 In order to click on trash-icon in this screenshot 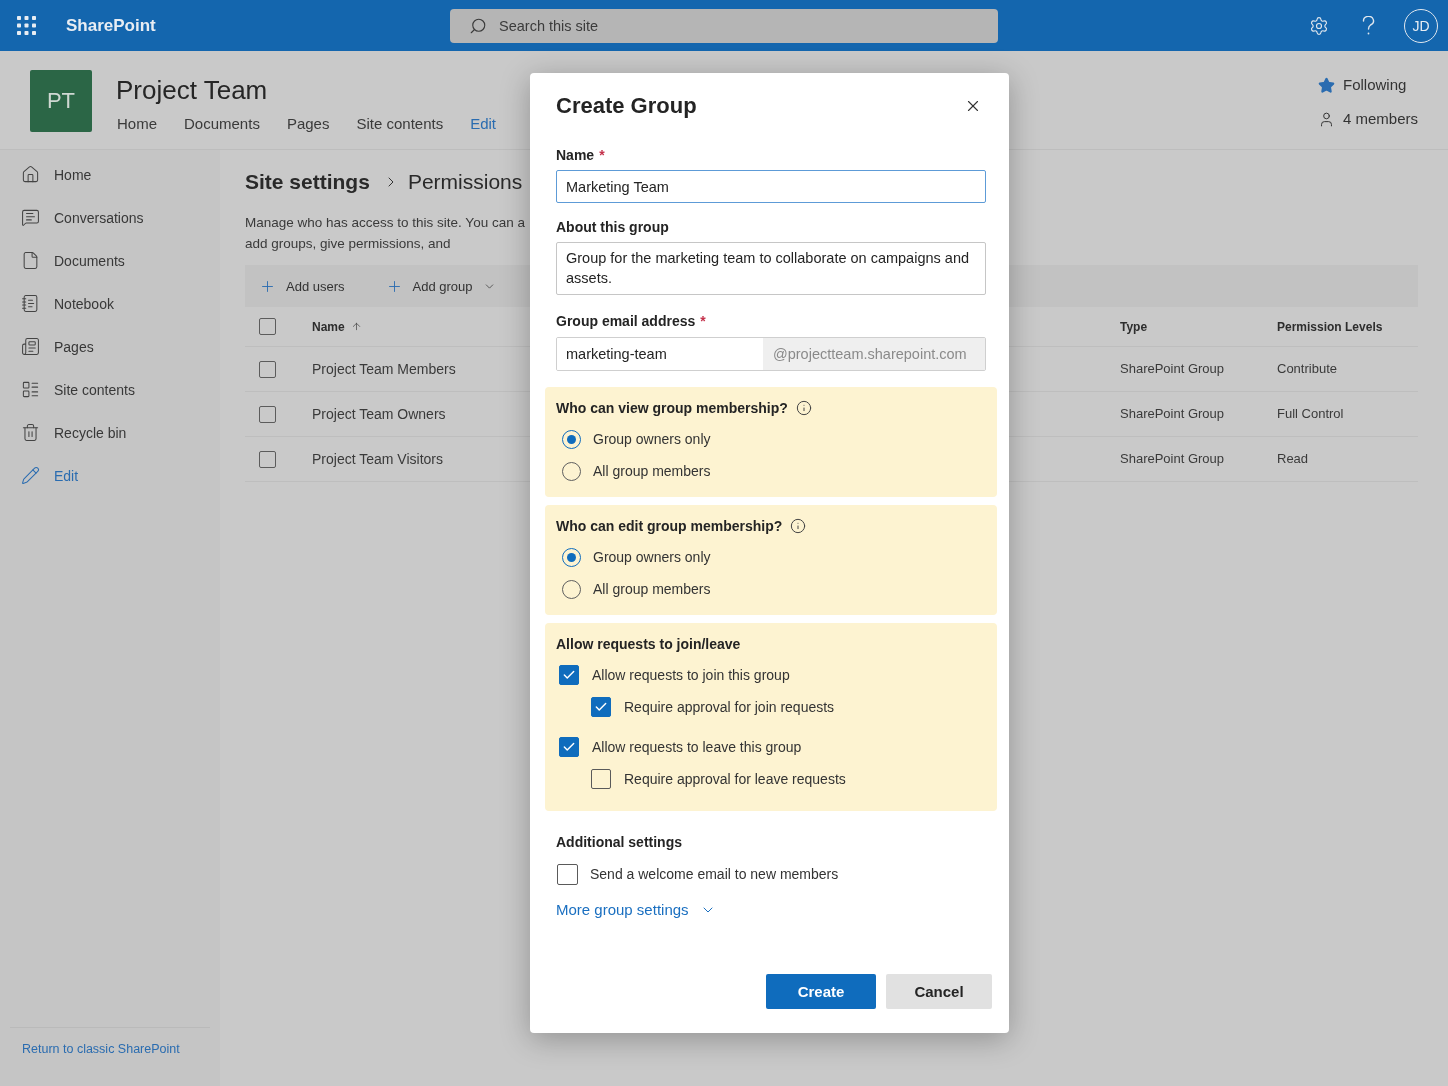, I will do `click(30, 432)`.